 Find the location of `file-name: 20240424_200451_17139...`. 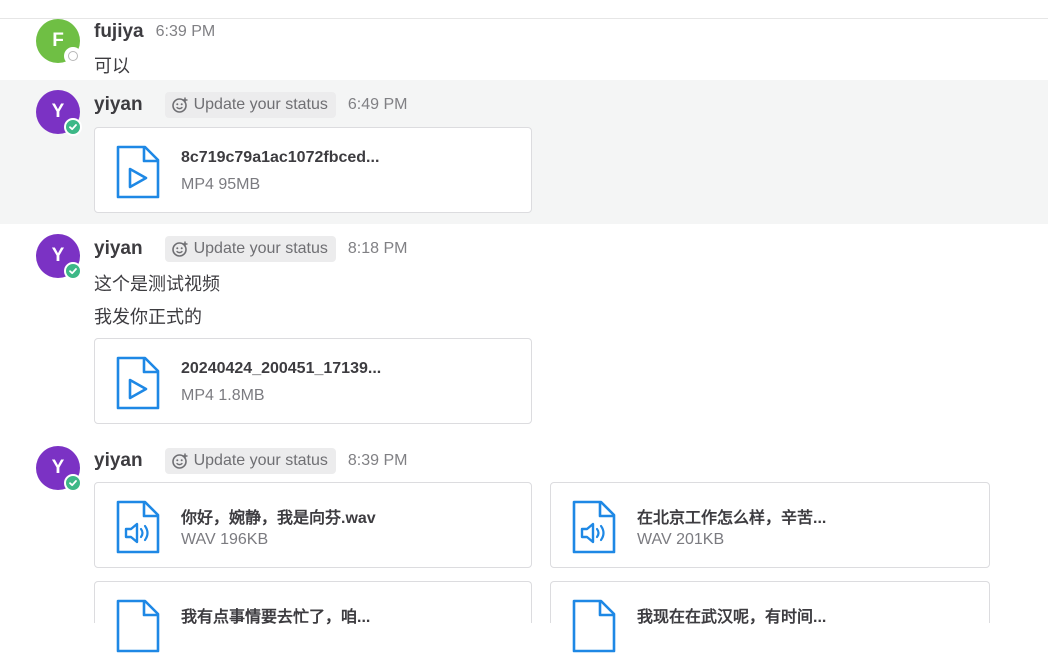

file-name: 20240424_200451_17139... is located at coordinates (281, 369).